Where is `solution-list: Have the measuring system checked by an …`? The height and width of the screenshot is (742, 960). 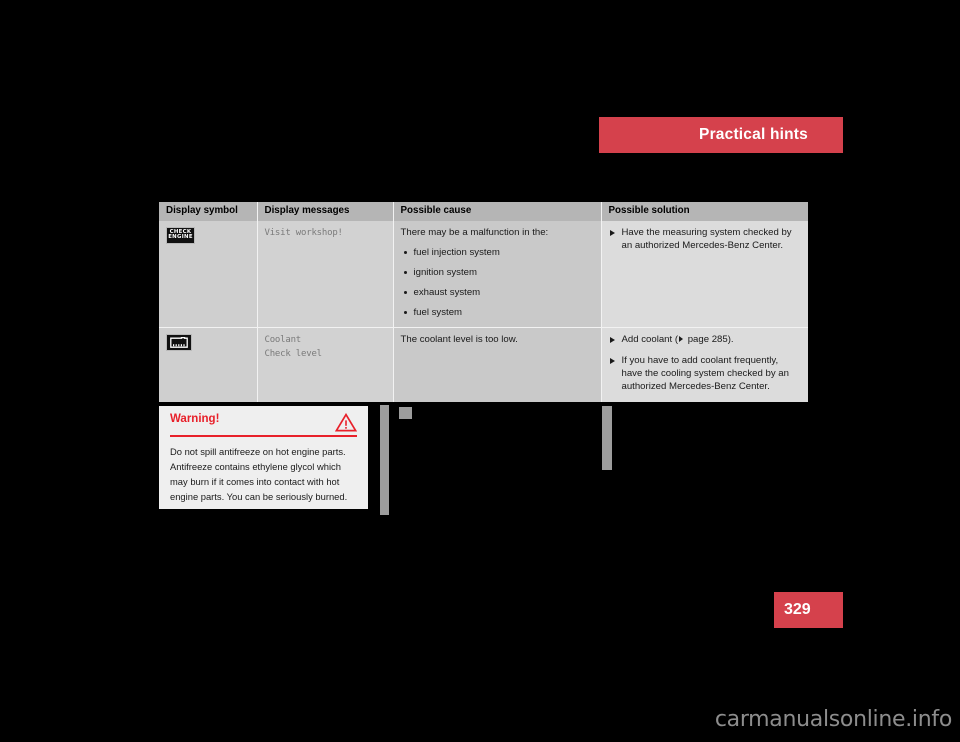
solution-list: Have the measuring system checked by an … is located at coordinates (705, 240).